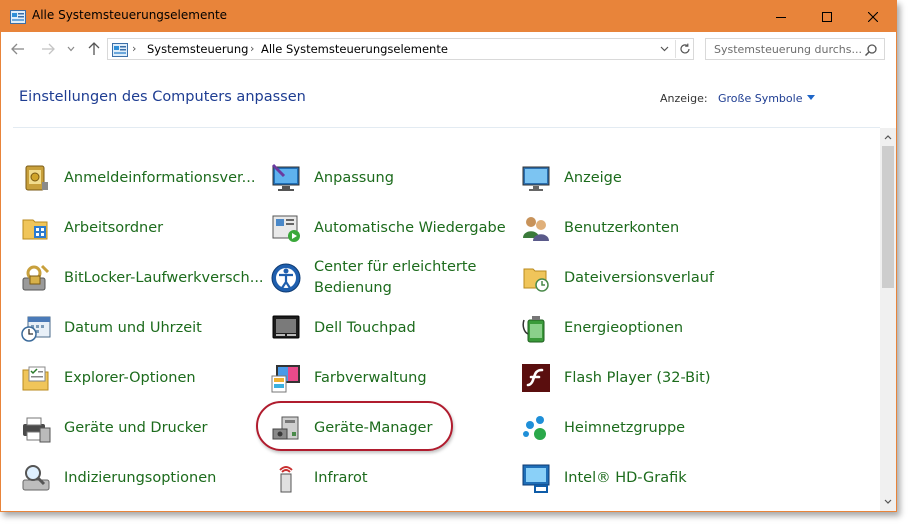 This screenshot has width=912, height=524. I want to click on item-label: Arbeitsordner, so click(114, 227).